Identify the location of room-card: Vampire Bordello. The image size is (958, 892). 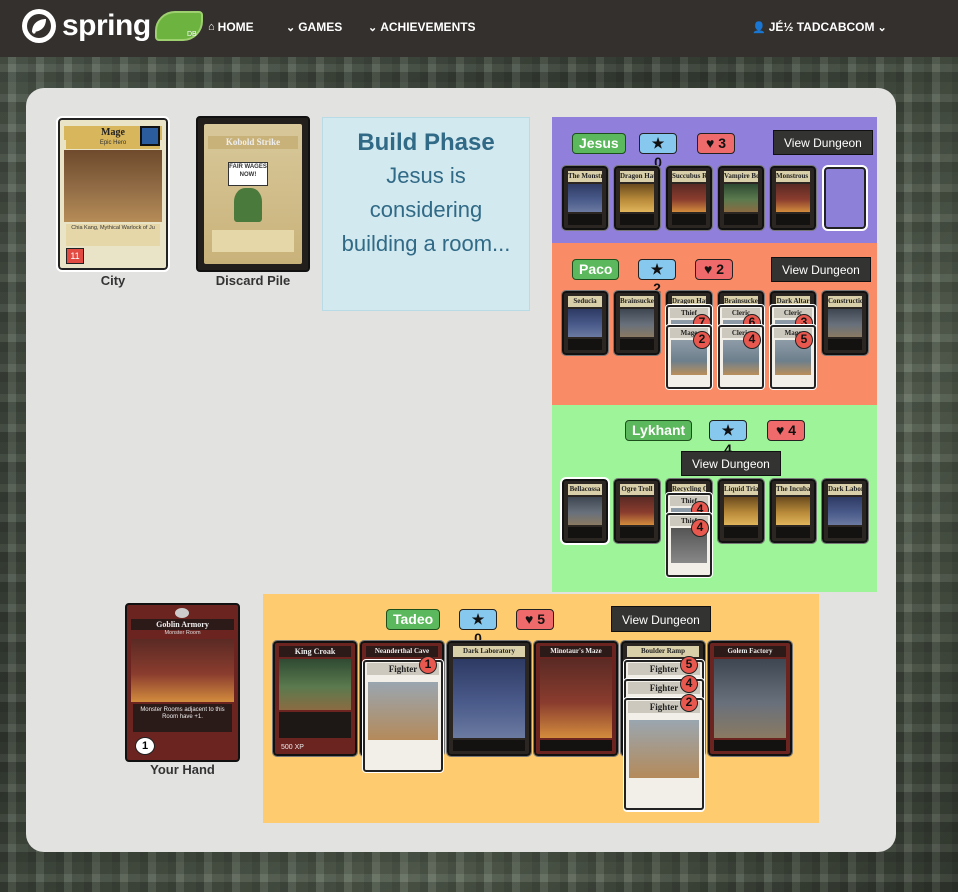
(741, 198).